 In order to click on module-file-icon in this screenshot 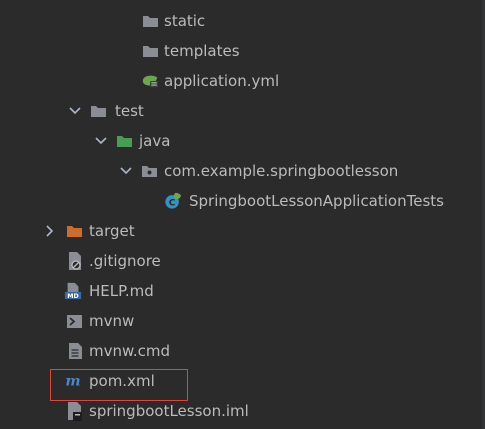, I will do `click(74, 411)`.